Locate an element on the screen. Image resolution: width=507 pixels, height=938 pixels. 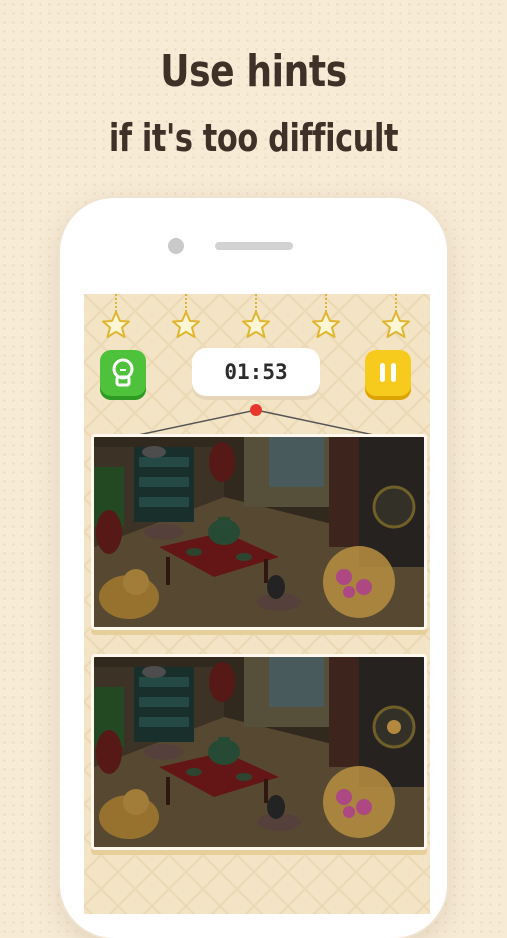
countdown-timer: 01:53 is located at coordinates (256, 372).